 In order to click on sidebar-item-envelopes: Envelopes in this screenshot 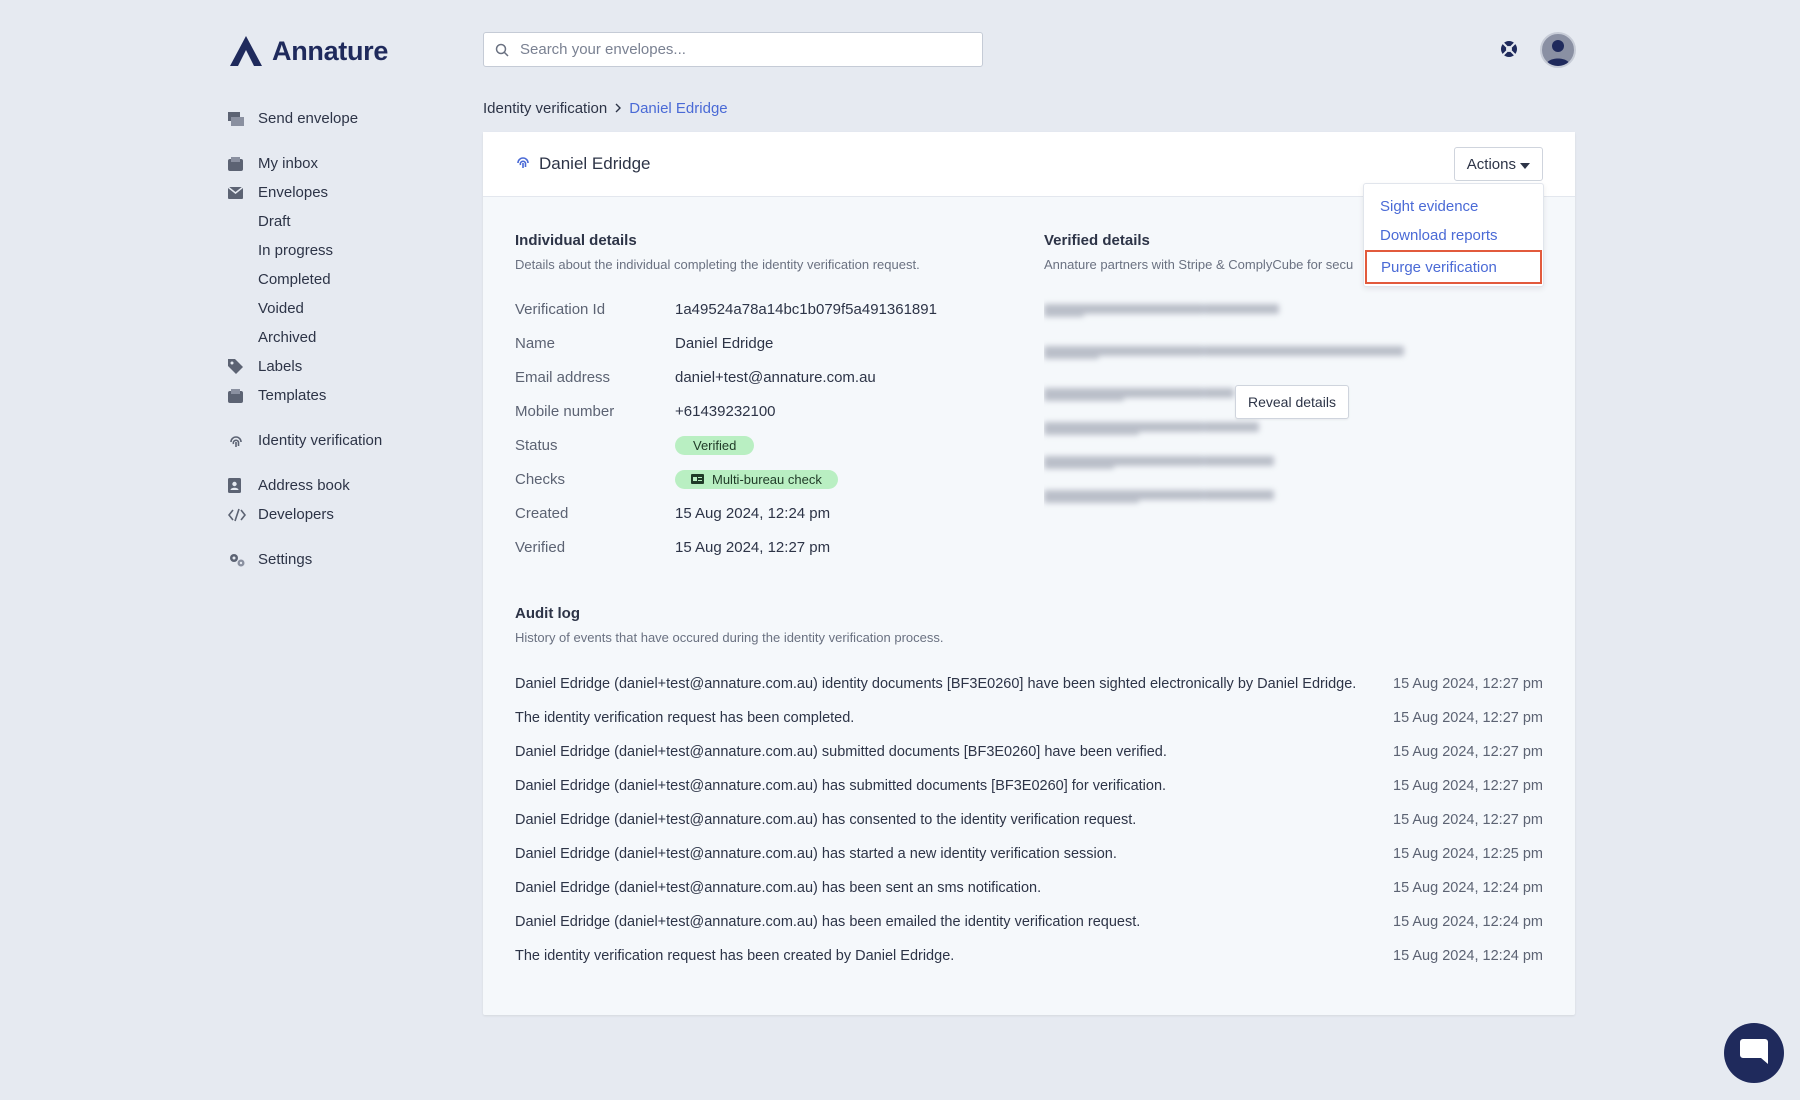, I will do `click(338, 192)`.